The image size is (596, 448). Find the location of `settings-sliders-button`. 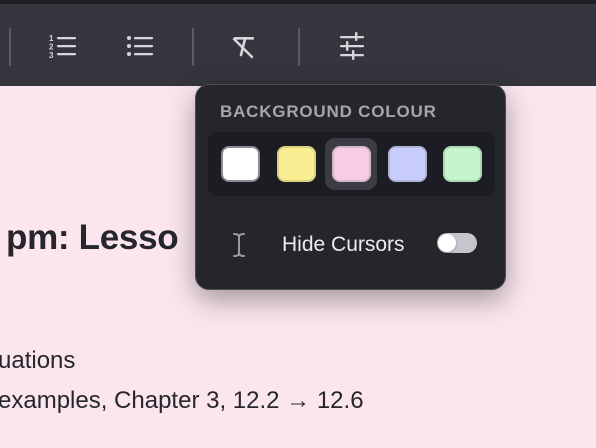

settings-sliders-button is located at coordinates (352, 46).